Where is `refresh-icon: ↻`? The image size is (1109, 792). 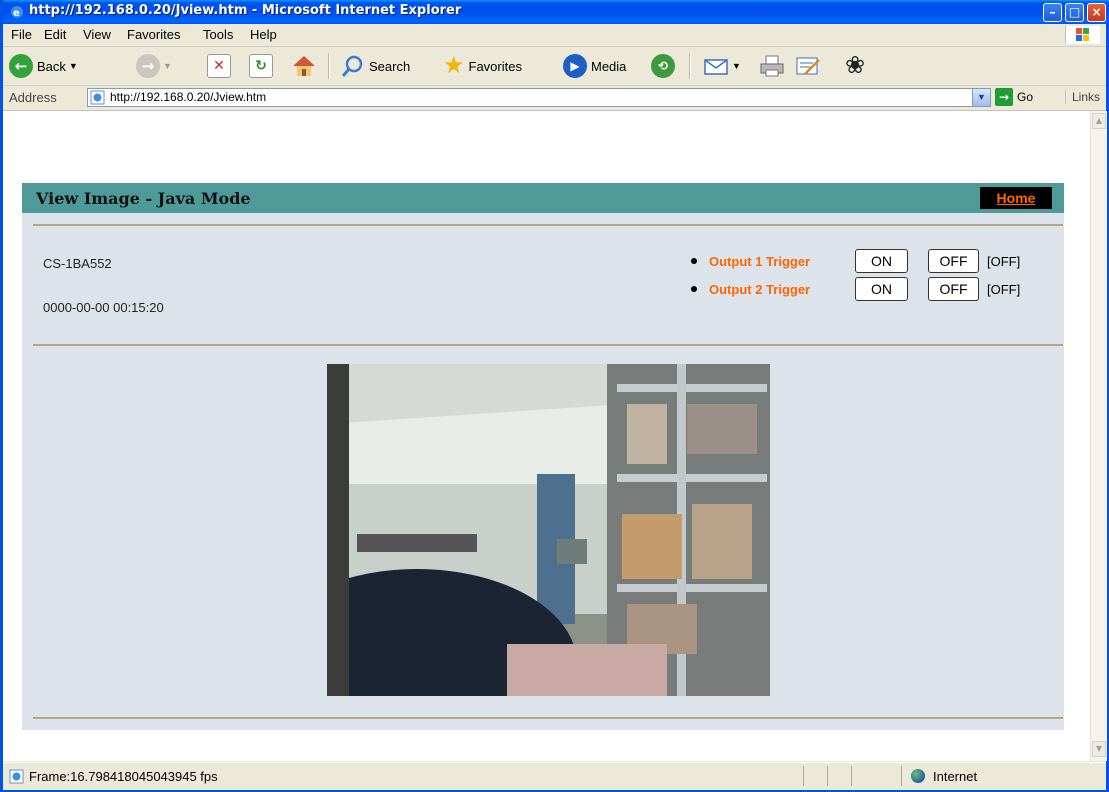
refresh-icon: ↻ is located at coordinates (261, 66).